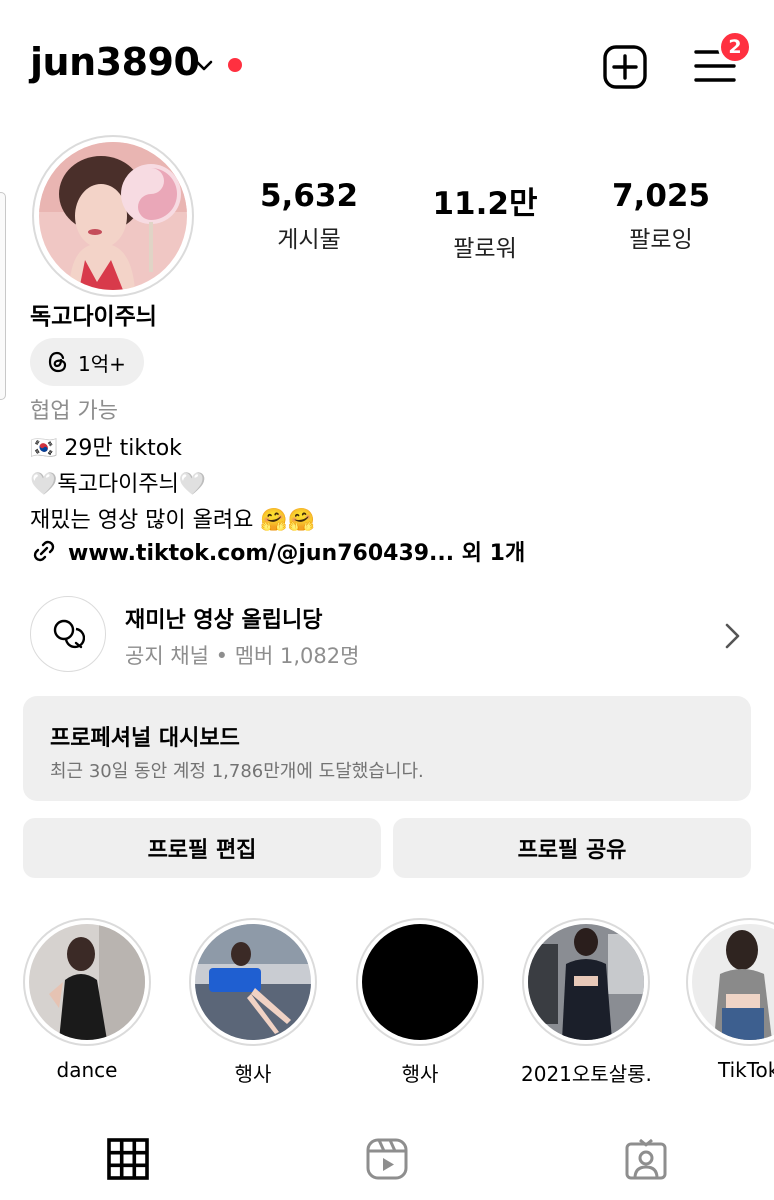 The image size is (774, 1200). What do you see at coordinates (224, 620) in the screenshot?
I see `channel-title: 재미난 영상 올립니당` at bounding box center [224, 620].